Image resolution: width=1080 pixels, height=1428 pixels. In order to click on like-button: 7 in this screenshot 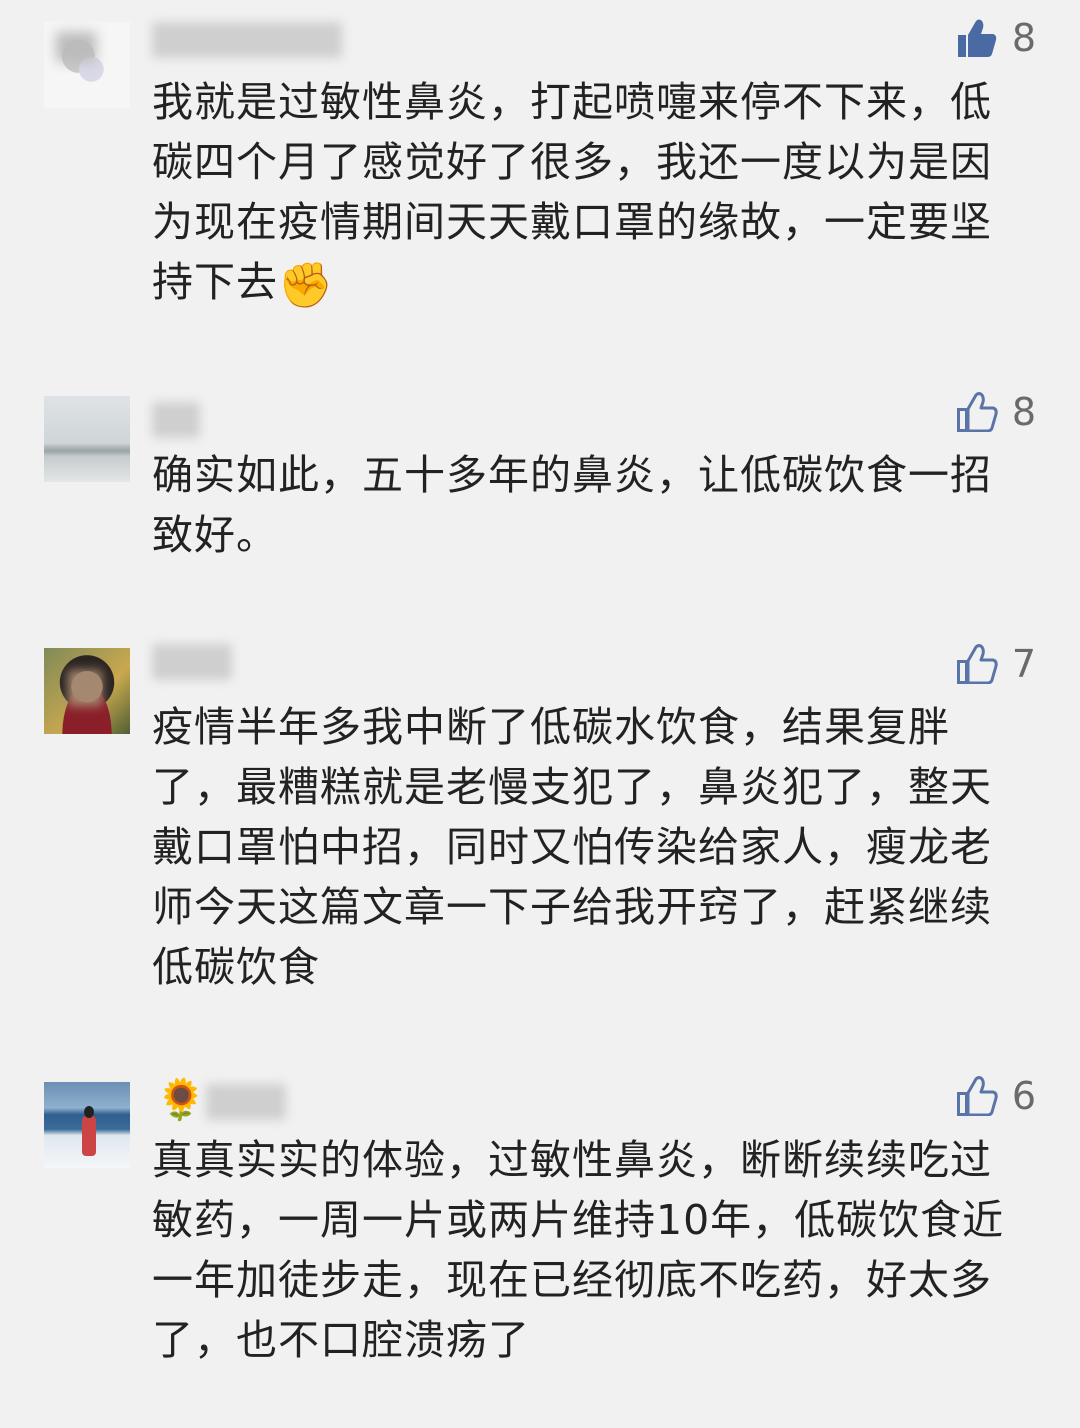, I will do `click(996, 664)`.